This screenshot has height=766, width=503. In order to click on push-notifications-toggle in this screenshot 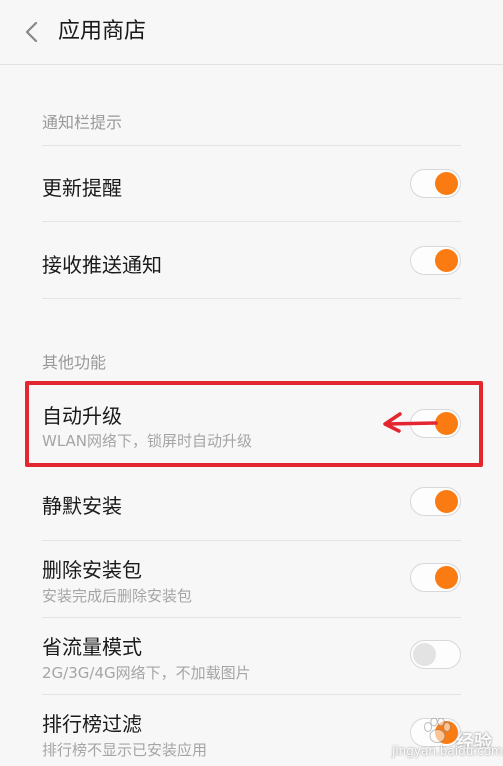, I will do `click(435, 260)`.